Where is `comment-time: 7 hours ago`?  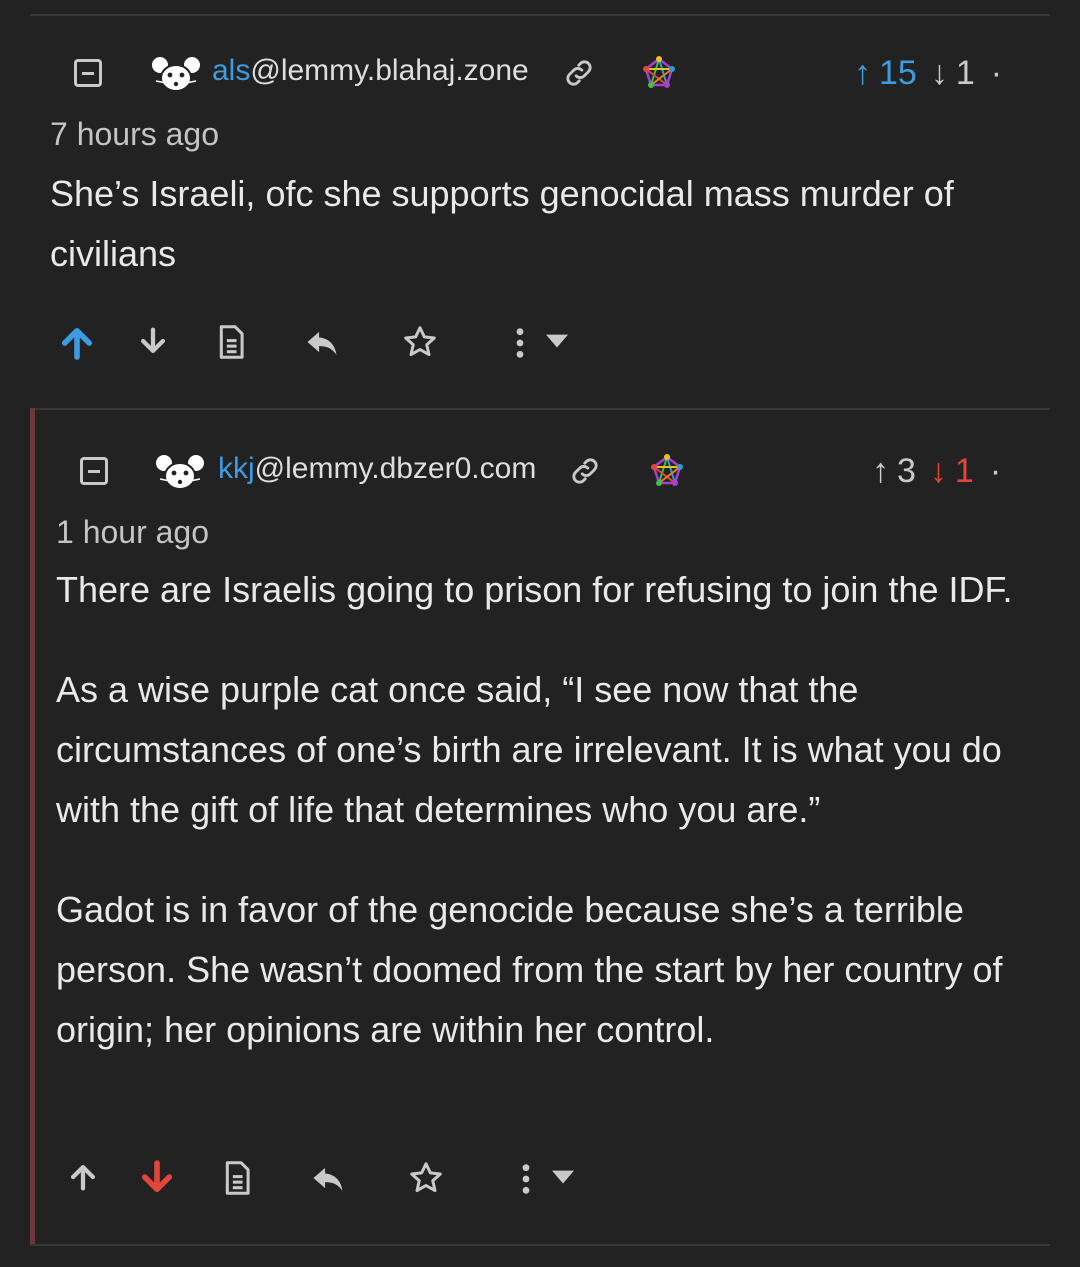
comment-time: 7 hours ago is located at coordinates (135, 134).